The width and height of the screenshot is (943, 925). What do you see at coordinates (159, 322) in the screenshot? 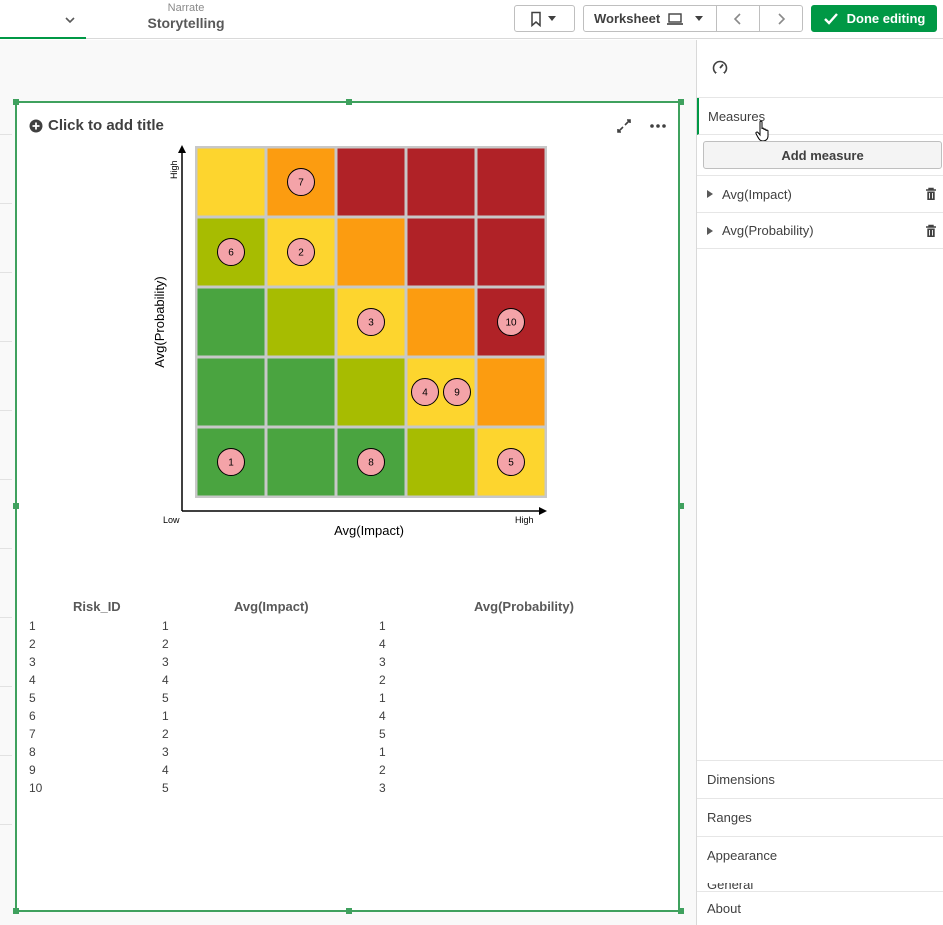
I see `y-axis-title: Avg(Probability)` at bounding box center [159, 322].